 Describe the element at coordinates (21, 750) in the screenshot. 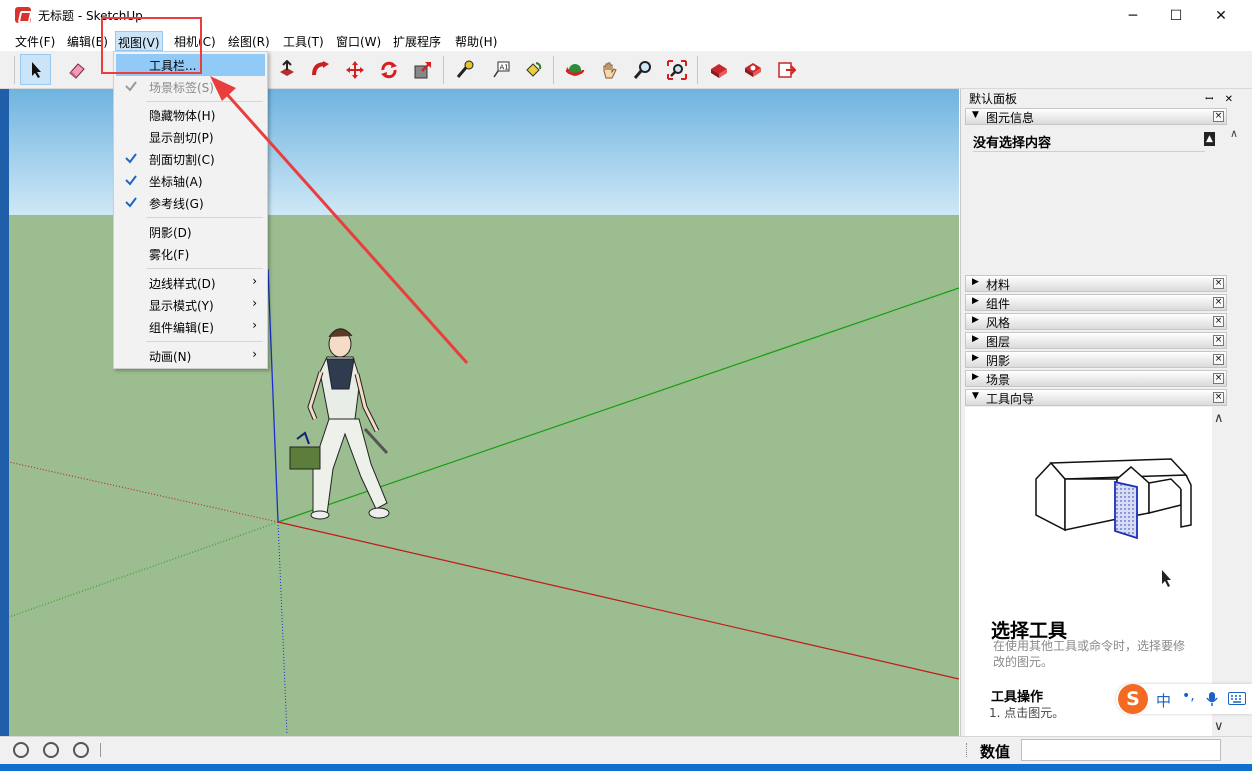

I see `geo-location-icon` at that location.